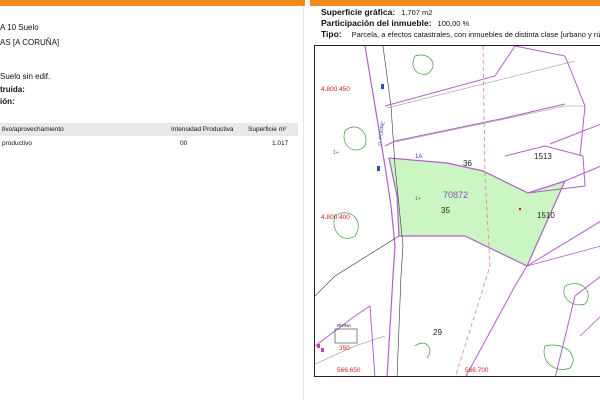 The width and height of the screenshot is (600, 400). Describe the element at coordinates (280, 143) in the screenshot. I see `cell-superficie: 1.017` at that location.